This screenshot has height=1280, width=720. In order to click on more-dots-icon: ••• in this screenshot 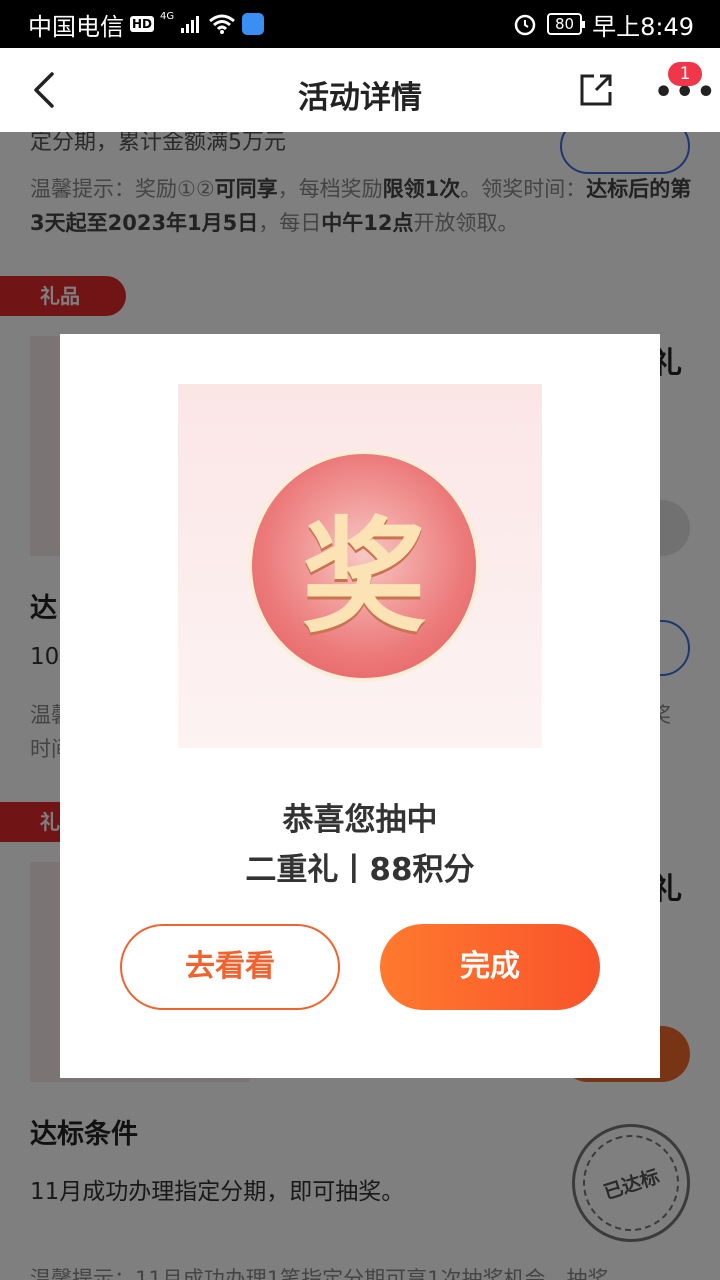, I will do `click(686, 92)`.